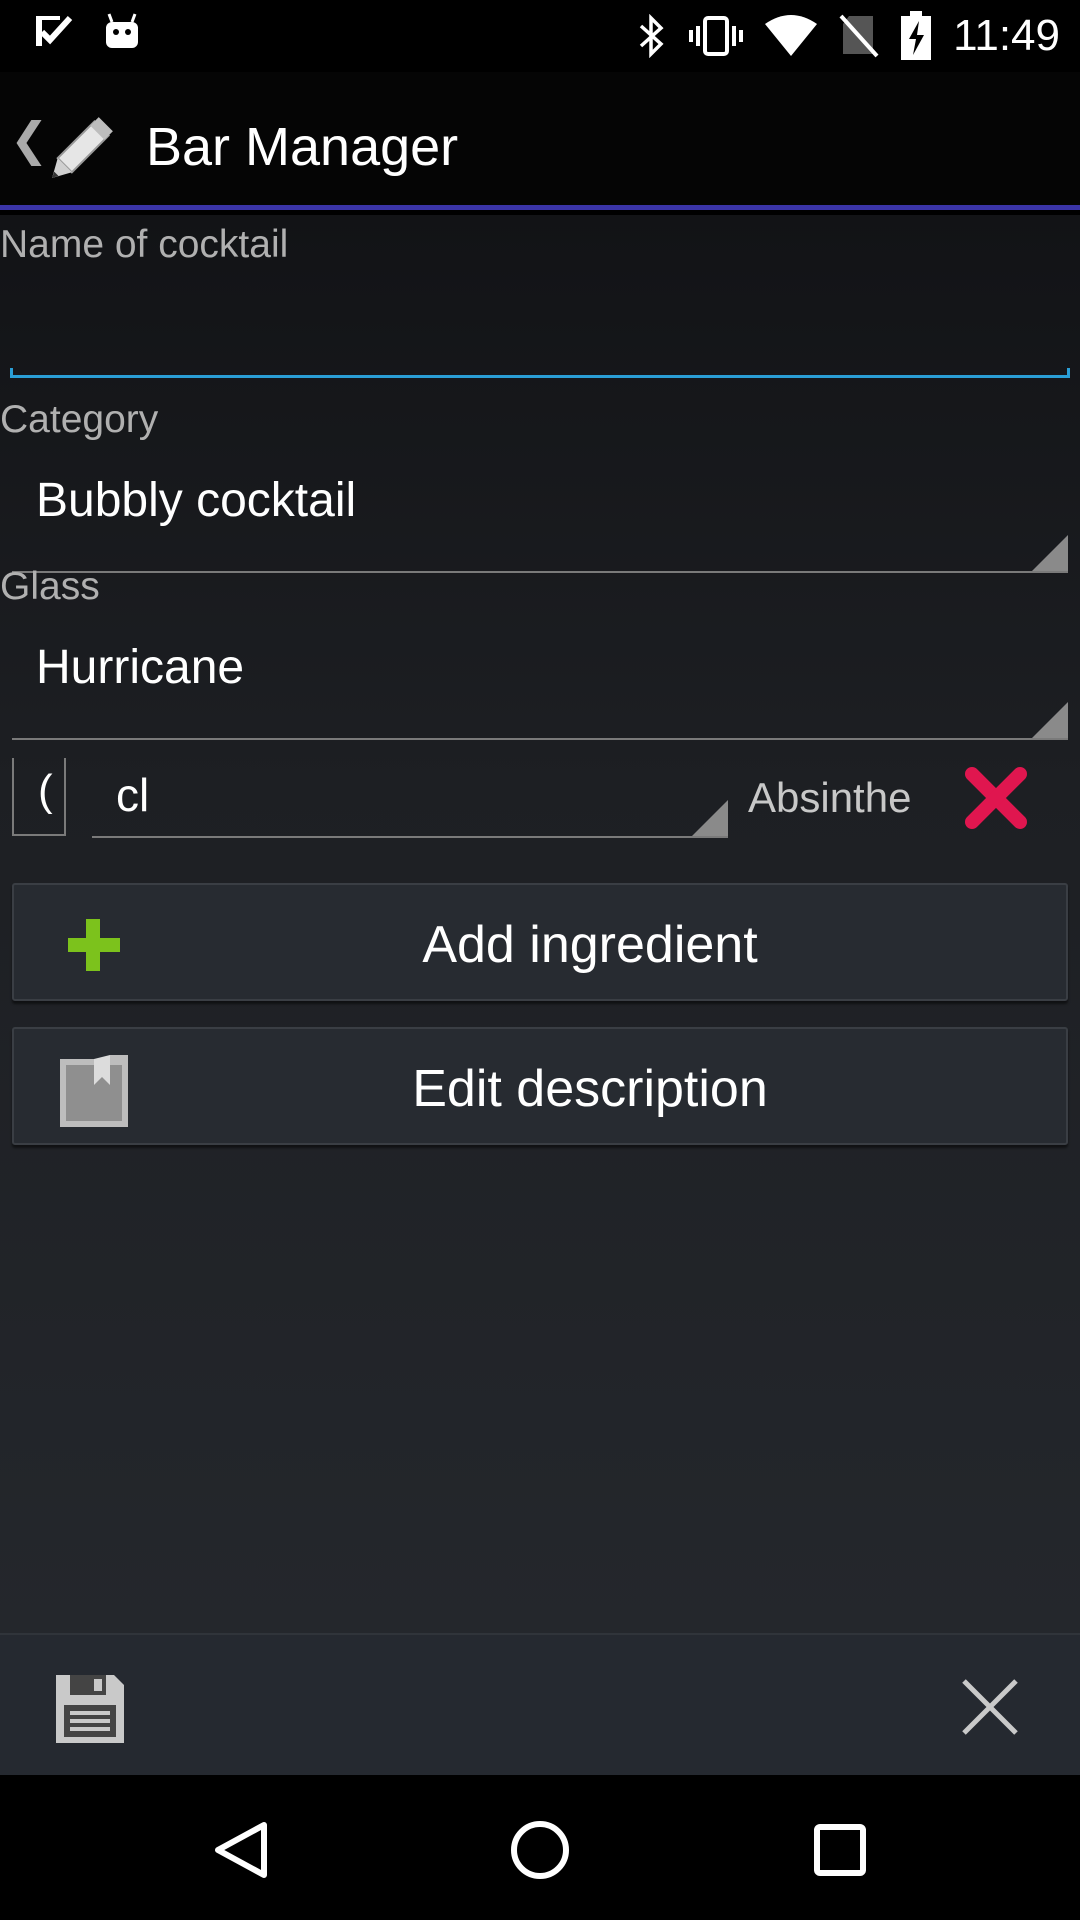  What do you see at coordinates (590, 1089) in the screenshot?
I see `edit-description-label: Edit description` at bounding box center [590, 1089].